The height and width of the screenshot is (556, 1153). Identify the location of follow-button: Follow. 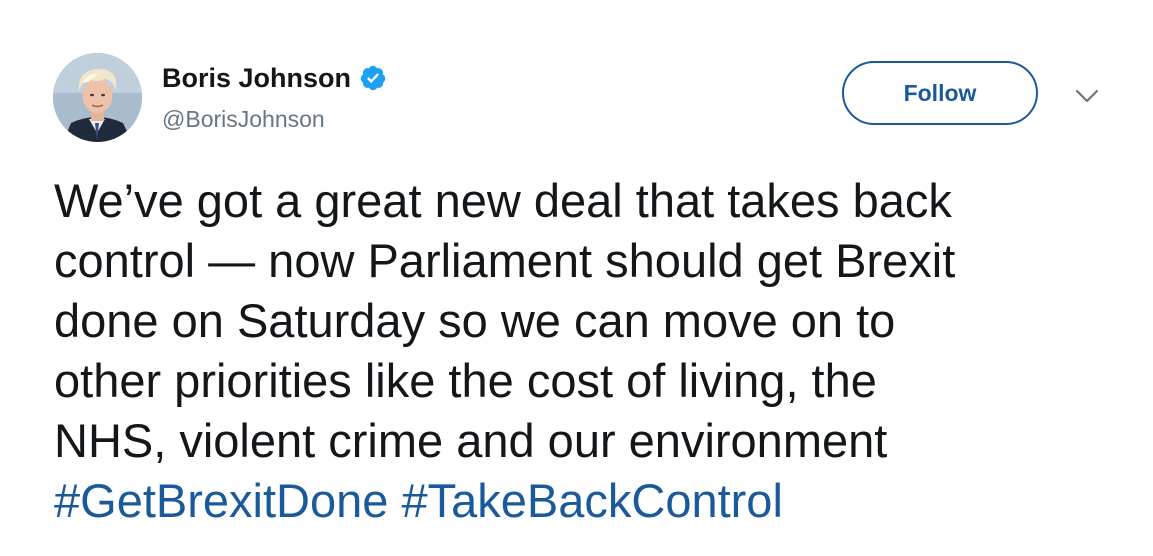
(940, 93).